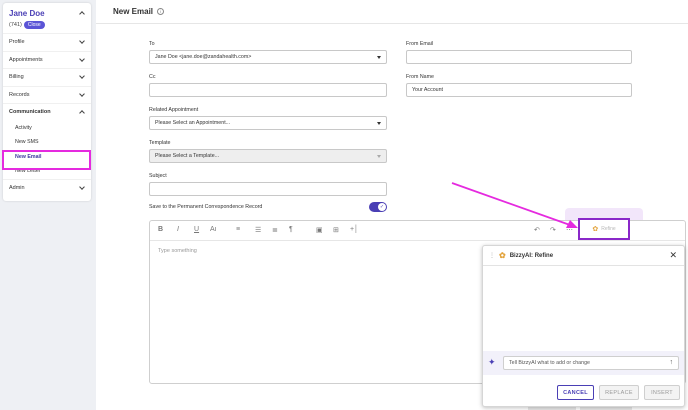 The height and width of the screenshot is (410, 688). I want to click on sidebar-item-label: Admin, so click(17, 187).